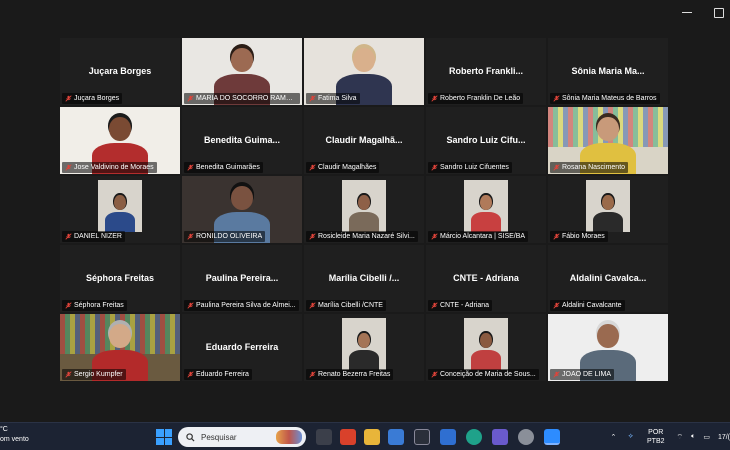  I want to click on store-icon, so click(396, 437).